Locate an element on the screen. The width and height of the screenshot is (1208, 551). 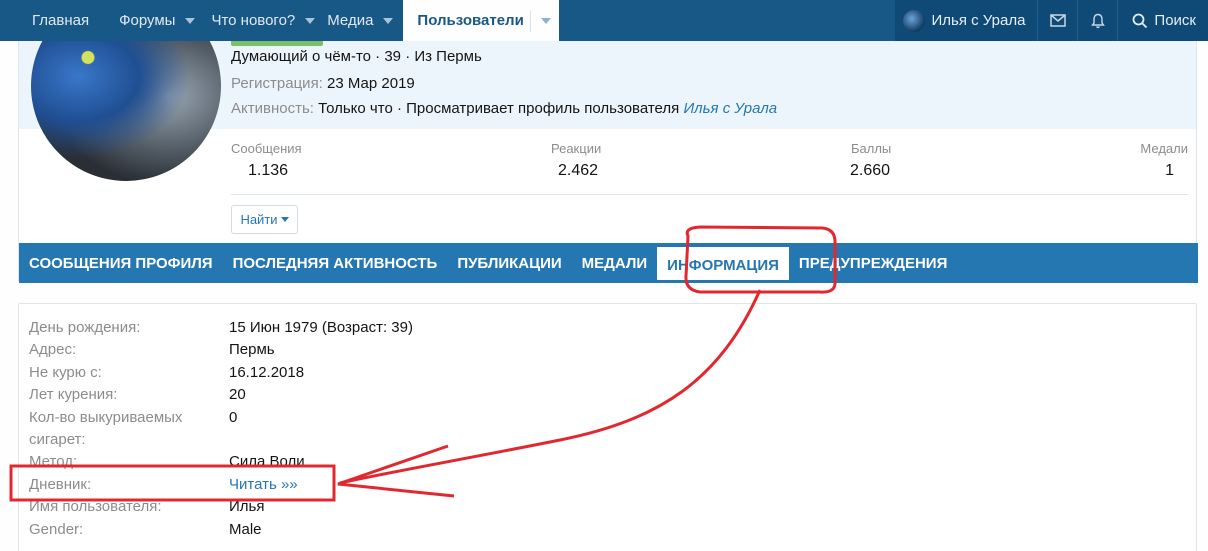
info-value: Пермь is located at coordinates (252, 349).